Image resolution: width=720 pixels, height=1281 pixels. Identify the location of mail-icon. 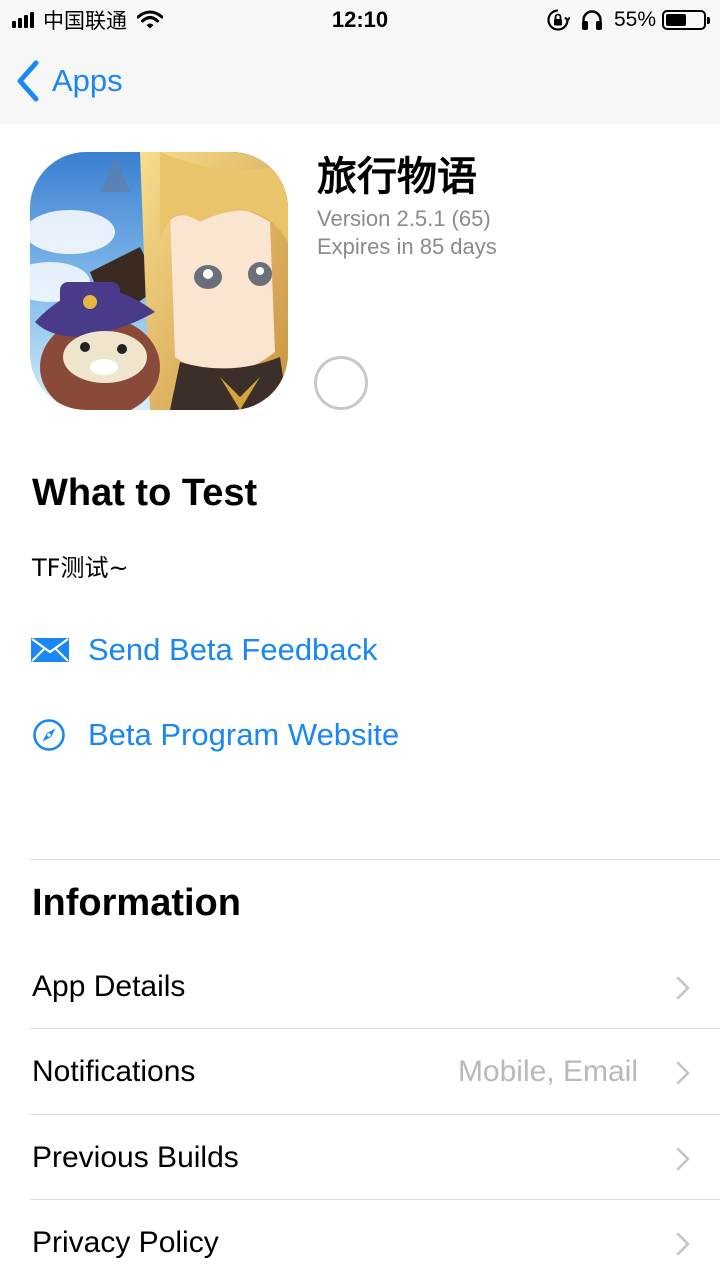
(50, 650).